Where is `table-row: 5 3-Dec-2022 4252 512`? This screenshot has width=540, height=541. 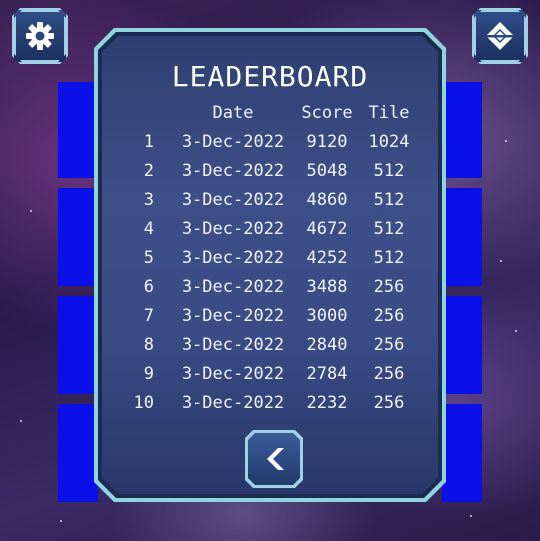 table-row: 5 3-Dec-2022 4252 512 is located at coordinates (275, 257).